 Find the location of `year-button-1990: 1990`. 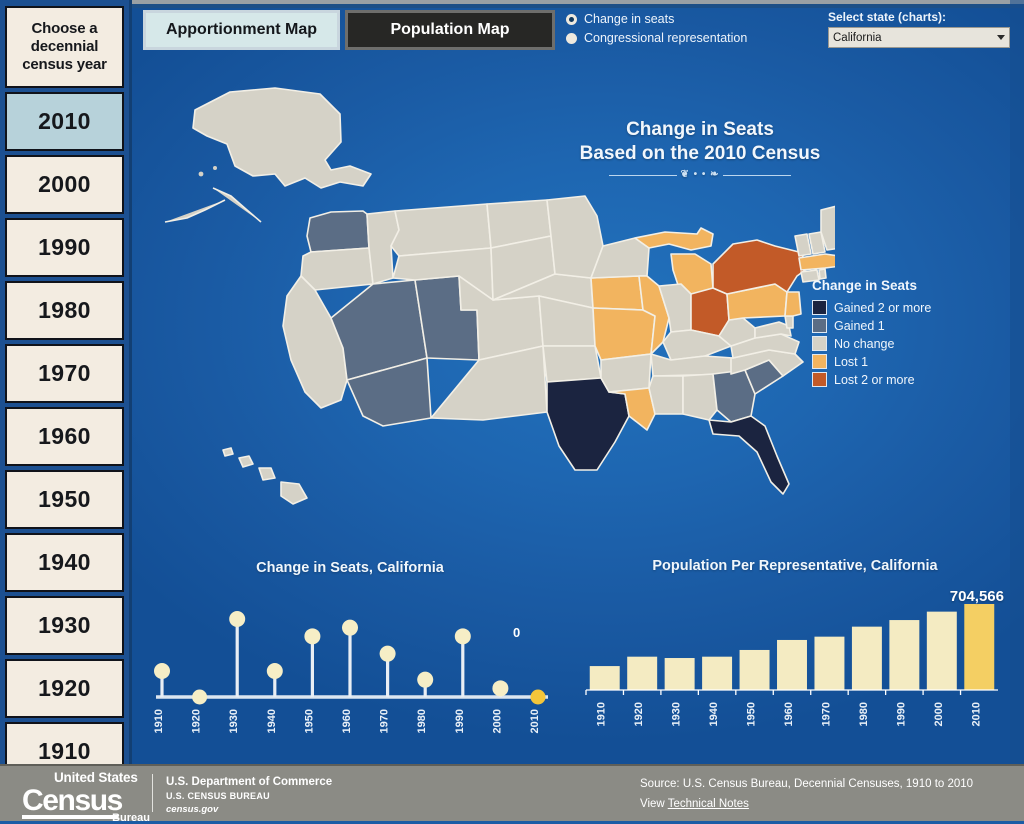

year-button-1990: 1990 is located at coordinates (64, 247).